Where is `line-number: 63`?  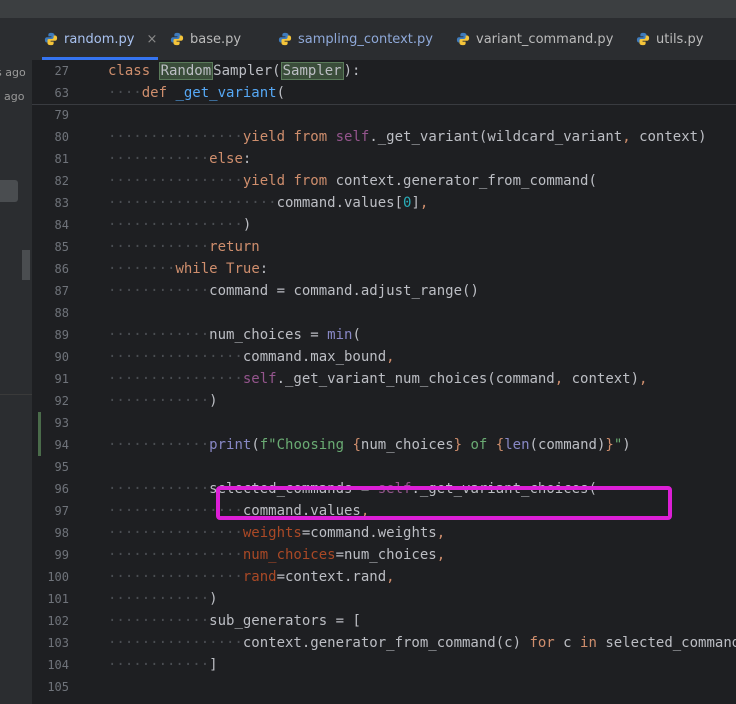 line-number: 63 is located at coordinates (61, 93).